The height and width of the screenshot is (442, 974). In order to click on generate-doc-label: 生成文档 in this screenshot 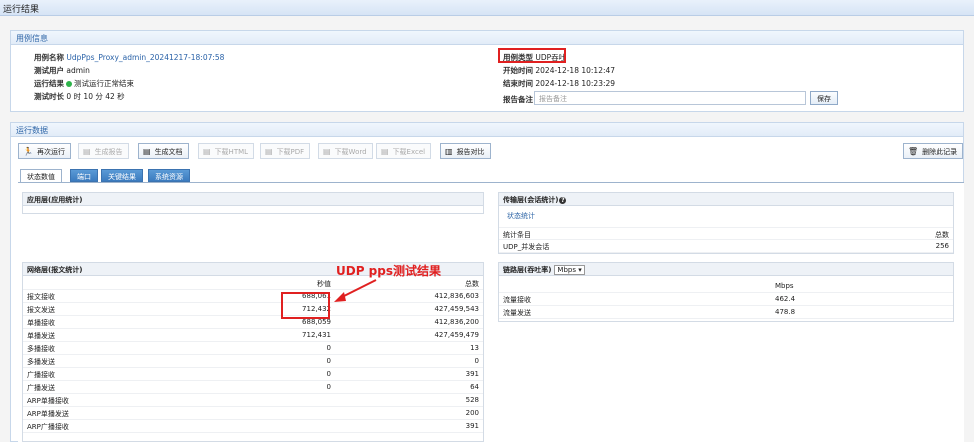, I will do `click(168, 152)`.